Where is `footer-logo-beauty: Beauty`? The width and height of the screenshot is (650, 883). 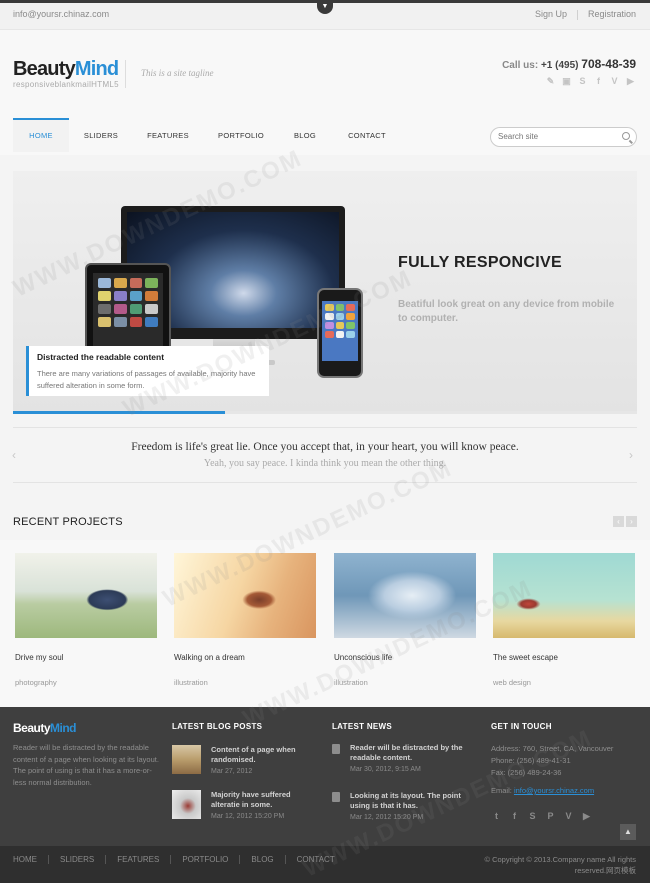
footer-logo-beauty: Beauty is located at coordinates (32, 728).